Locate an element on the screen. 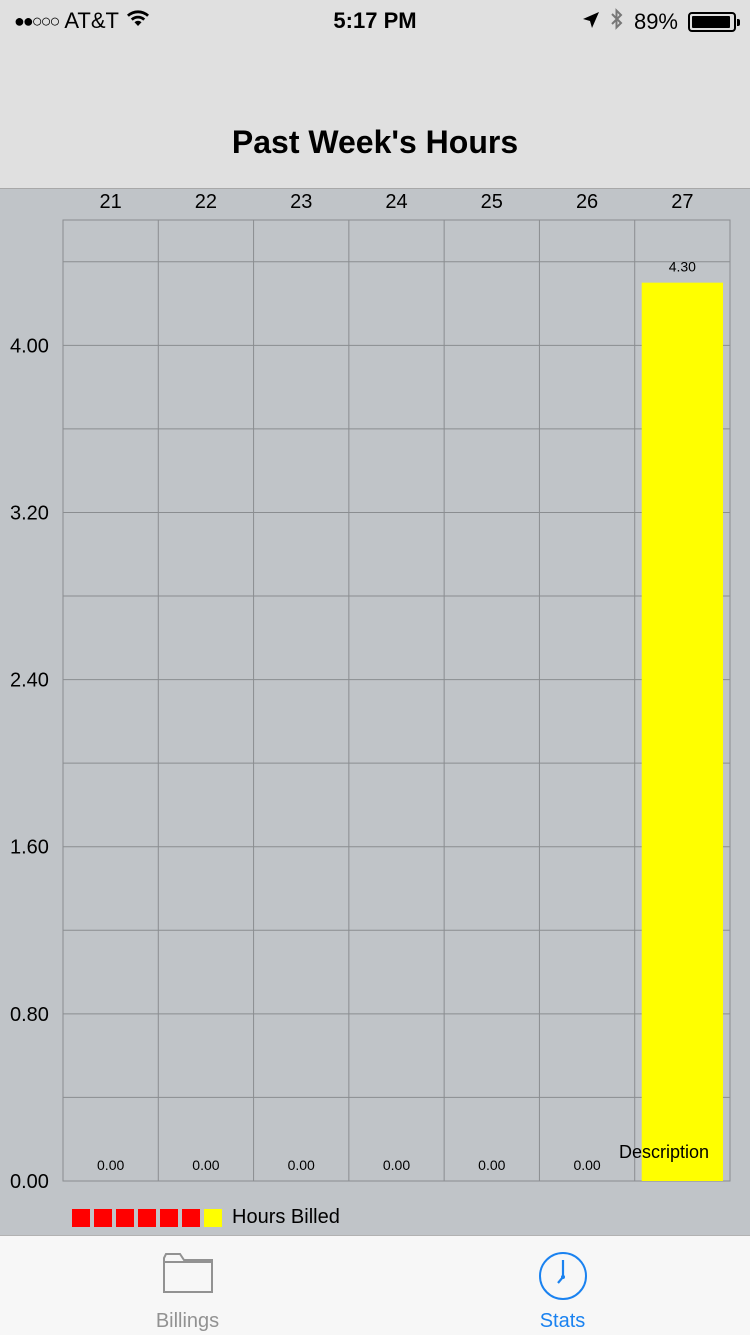 The image size is (750, 1335). chart-legend: Hours Billed is located at coordinates (206, 1217).